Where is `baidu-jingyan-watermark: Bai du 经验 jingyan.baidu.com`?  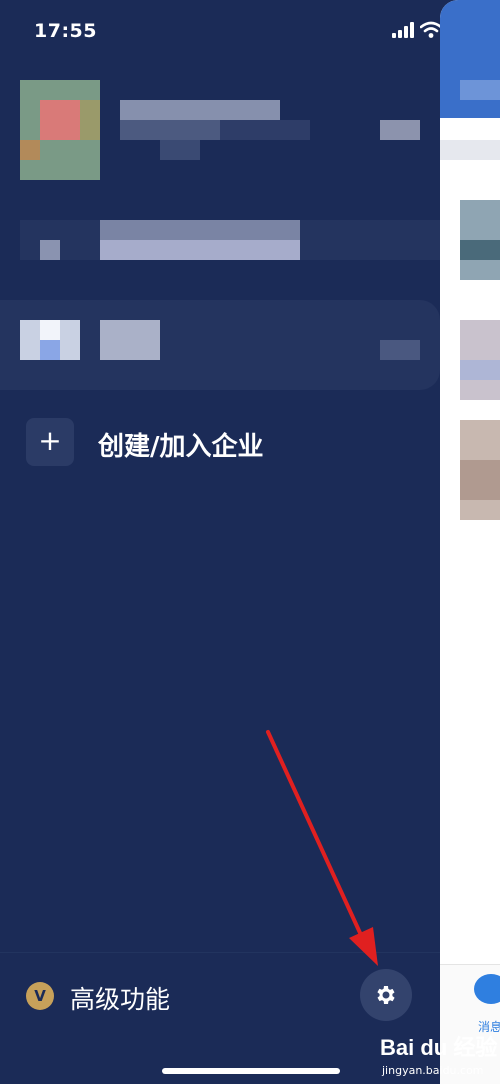
baidu-jingyan-watermark: Bai du 经验 jingyan.baidu.com is located at coordinates (440, 1057).